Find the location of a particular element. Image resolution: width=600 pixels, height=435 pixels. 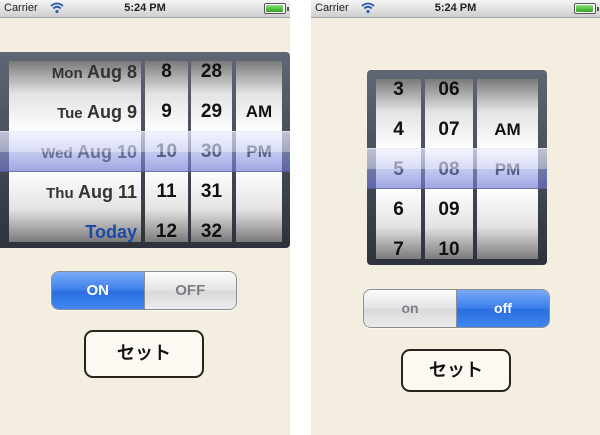

date-row: Tue Aug 9 is located at coordinates (75, 112).